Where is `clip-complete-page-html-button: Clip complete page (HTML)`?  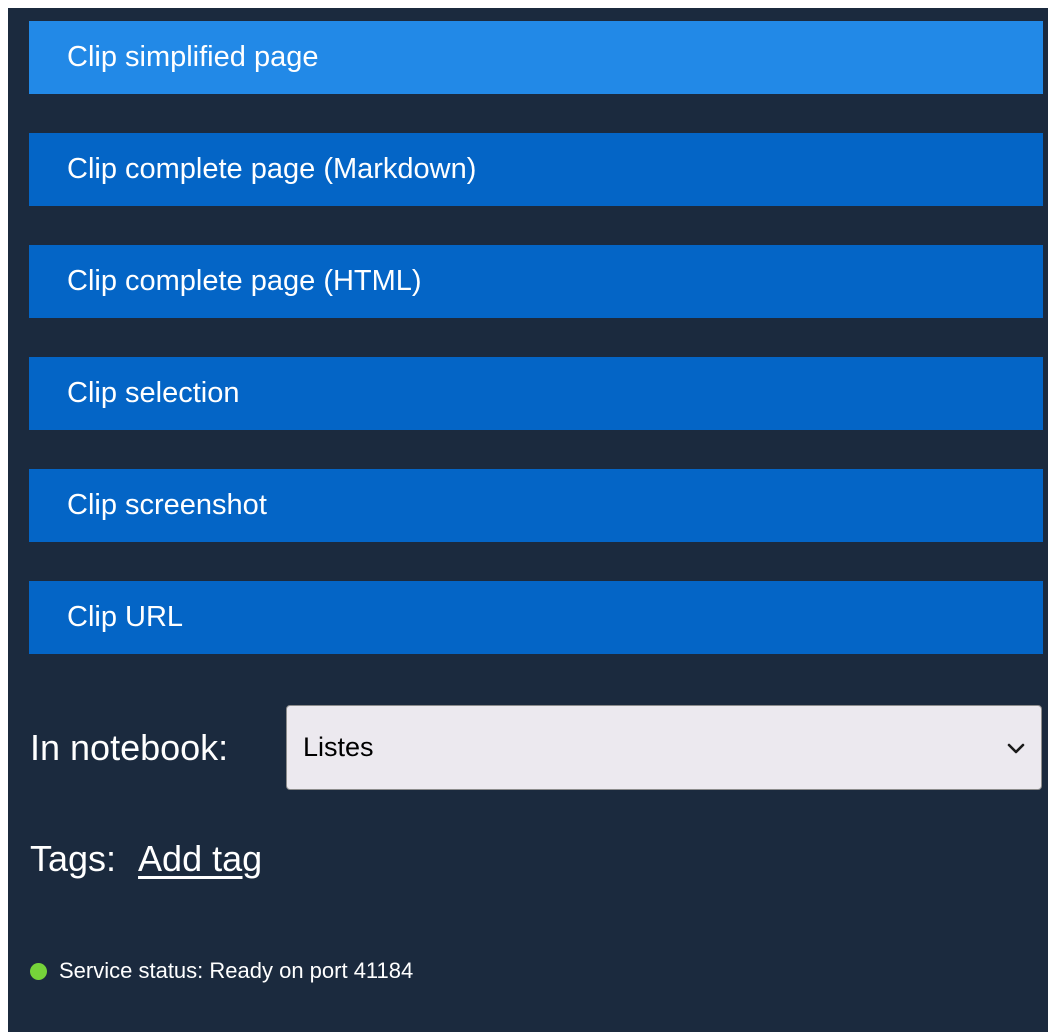
clip-complete-page-html-button: Clip complete page (HTML) is located at coordinates (536, 281).